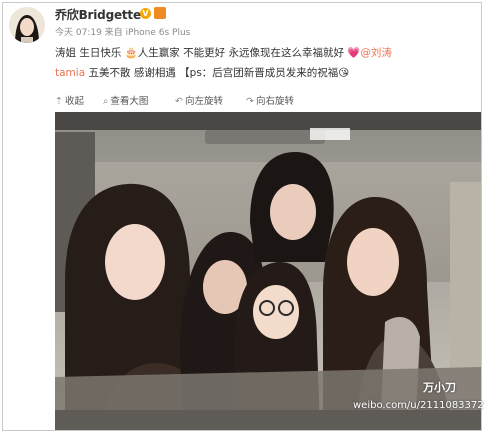  Describe the element at coordinates (242, 53) in the screenshot. I see `post-text-part: 人生赢家 不能更好 永远像现在这么幸福就好` at that location.